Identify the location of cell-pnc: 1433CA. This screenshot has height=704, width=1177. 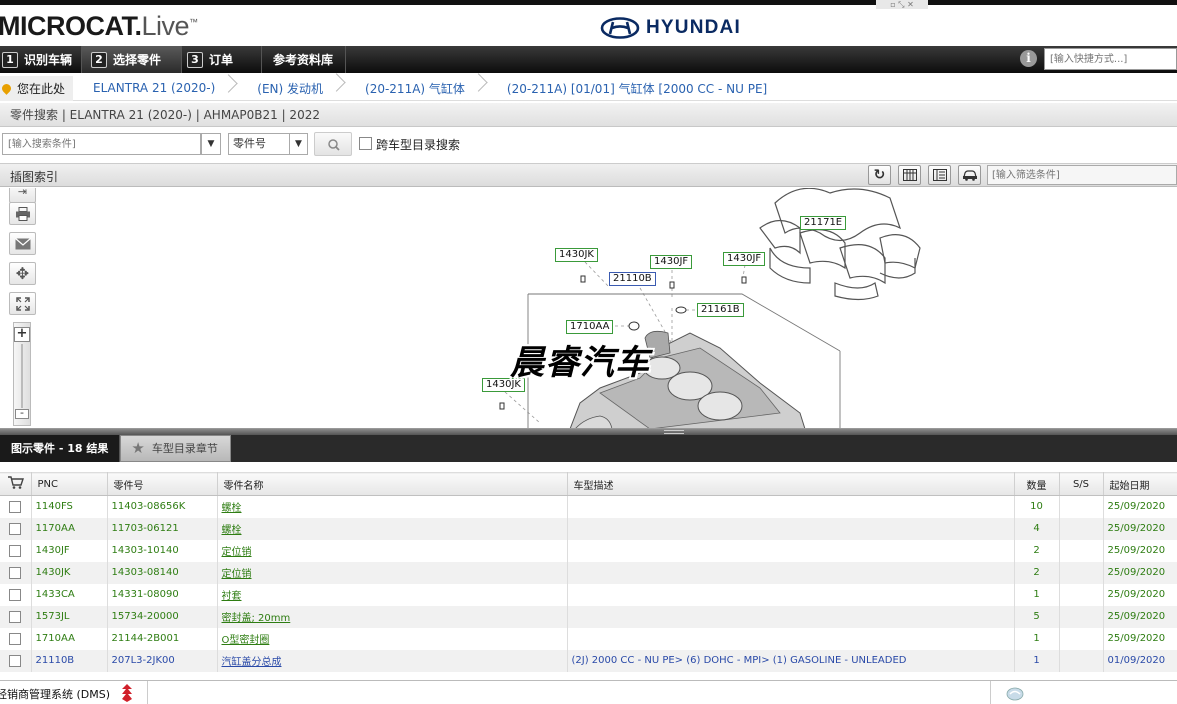
(69, 594).